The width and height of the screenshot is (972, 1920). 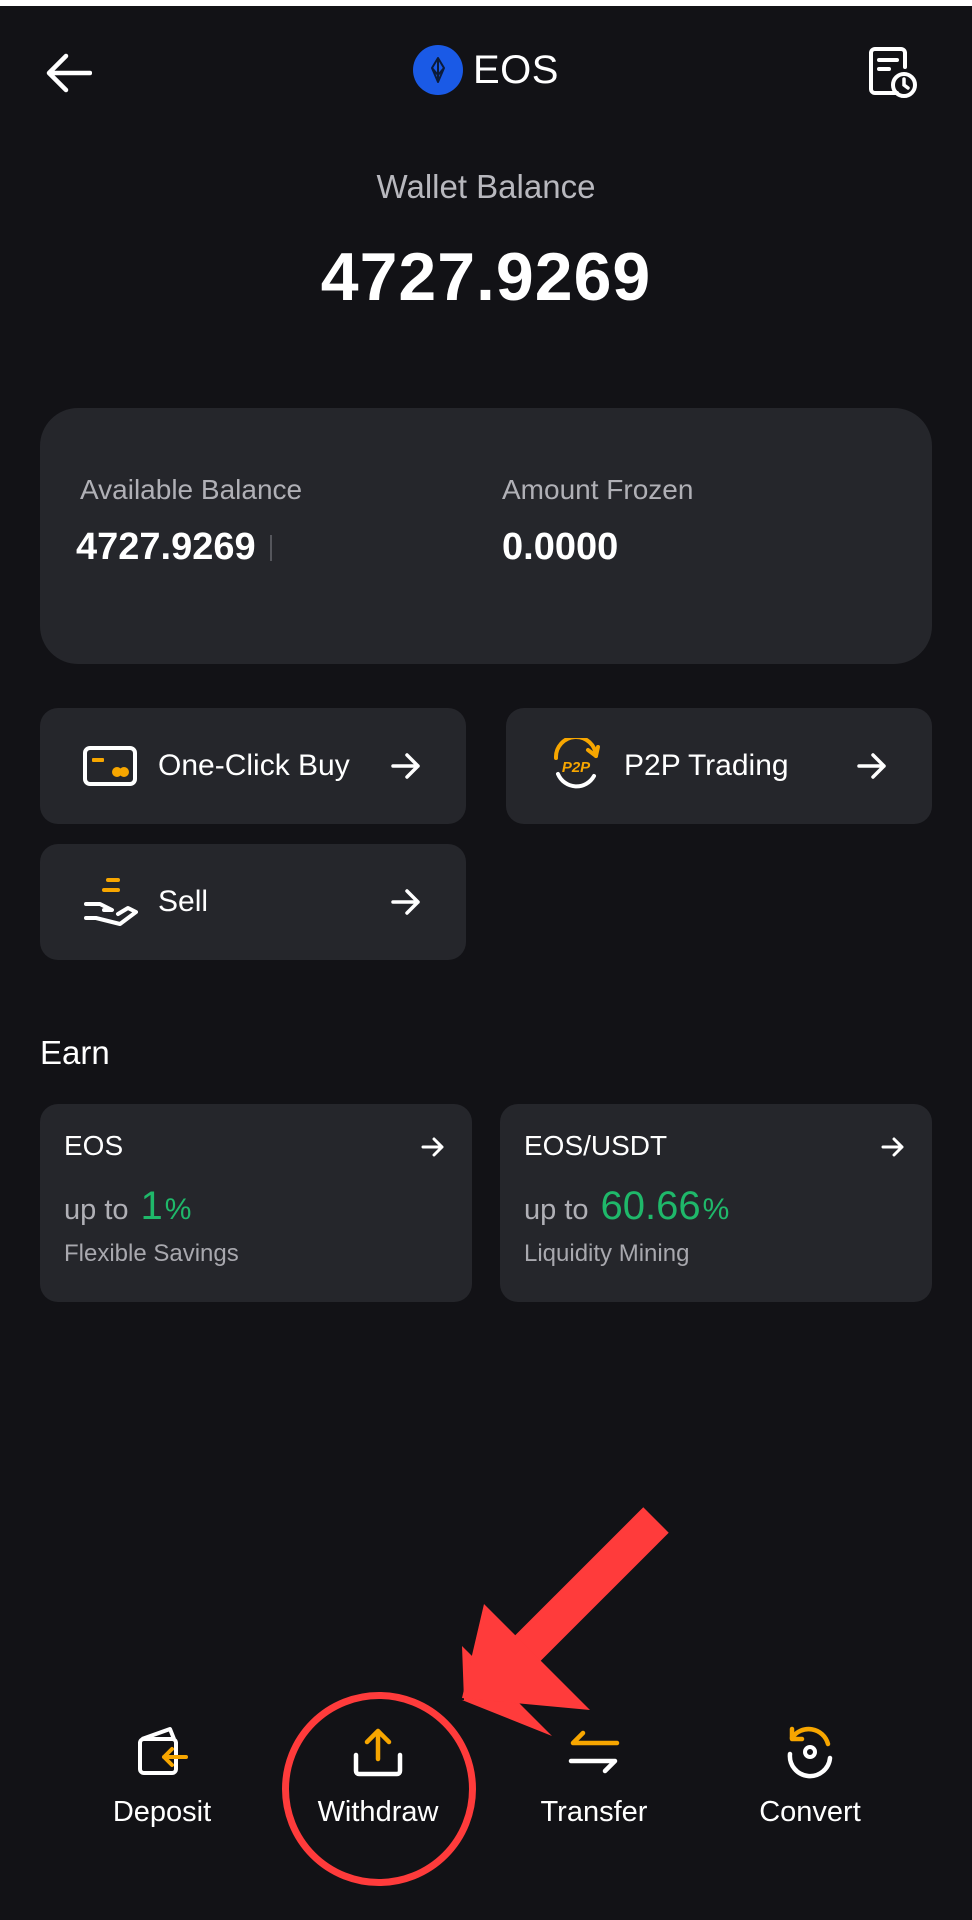 I want to click on earn-rate-value: 1, so click(x=151, y=1206).